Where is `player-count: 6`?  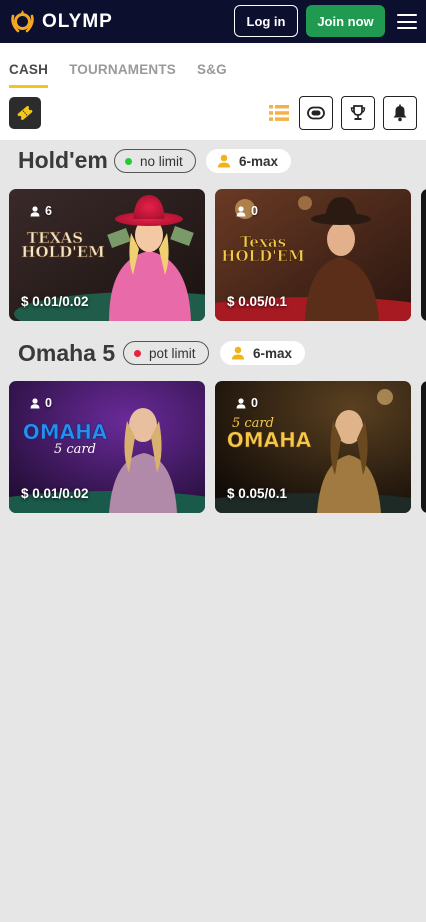 player-count: 6 is located at coordinates (41, 211).